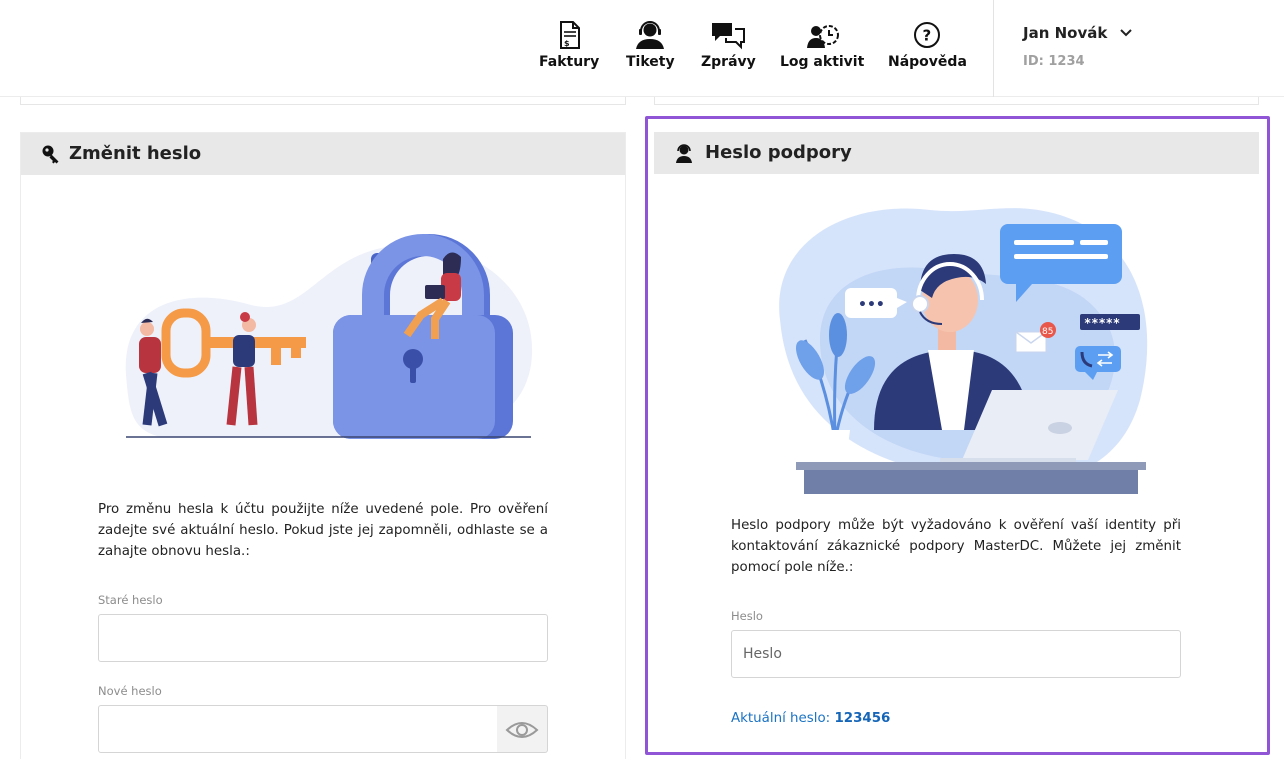 This screenshot has width=1284, height=759. Describe the element at coordinates (298, 729) in the screenshot. I see `new-password-input` at that location.